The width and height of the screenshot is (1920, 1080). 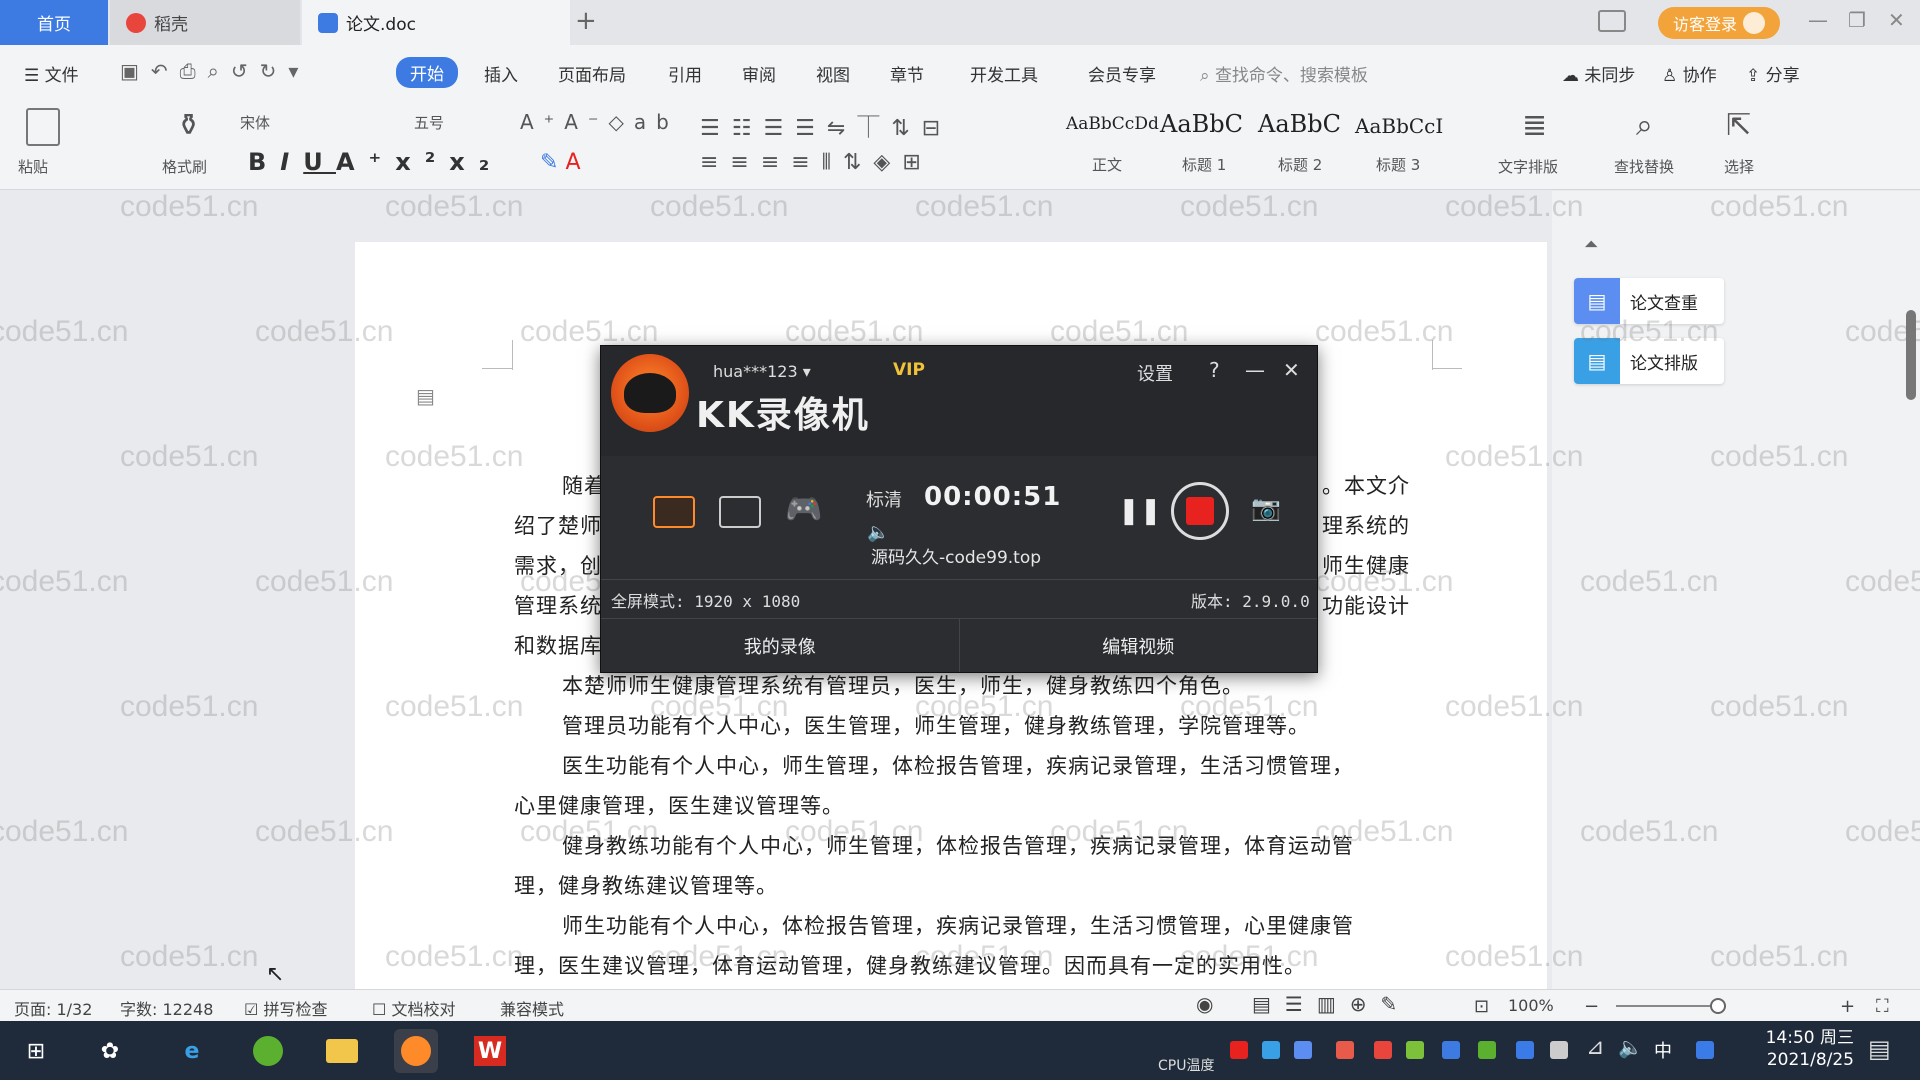 What do you see at coordinates (1200, 511) in the screenshot?
I see `kk-stop-record-button` at bounding box center [1200, 511].